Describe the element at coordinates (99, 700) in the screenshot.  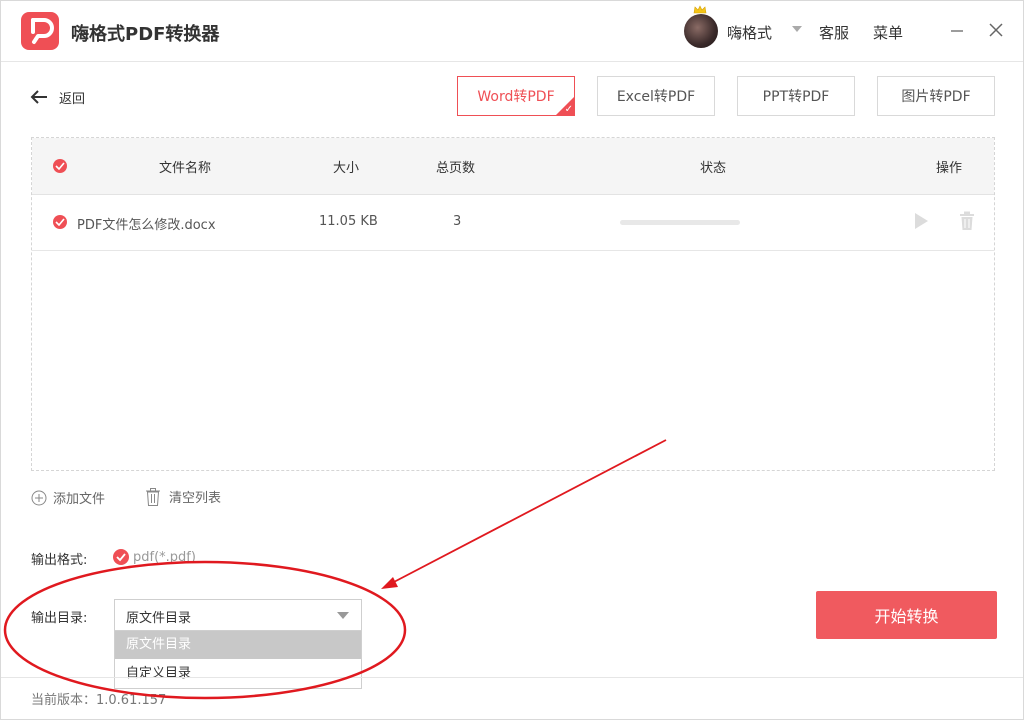
I see `version-text: 当前版本：1.0.61.157` at that location.